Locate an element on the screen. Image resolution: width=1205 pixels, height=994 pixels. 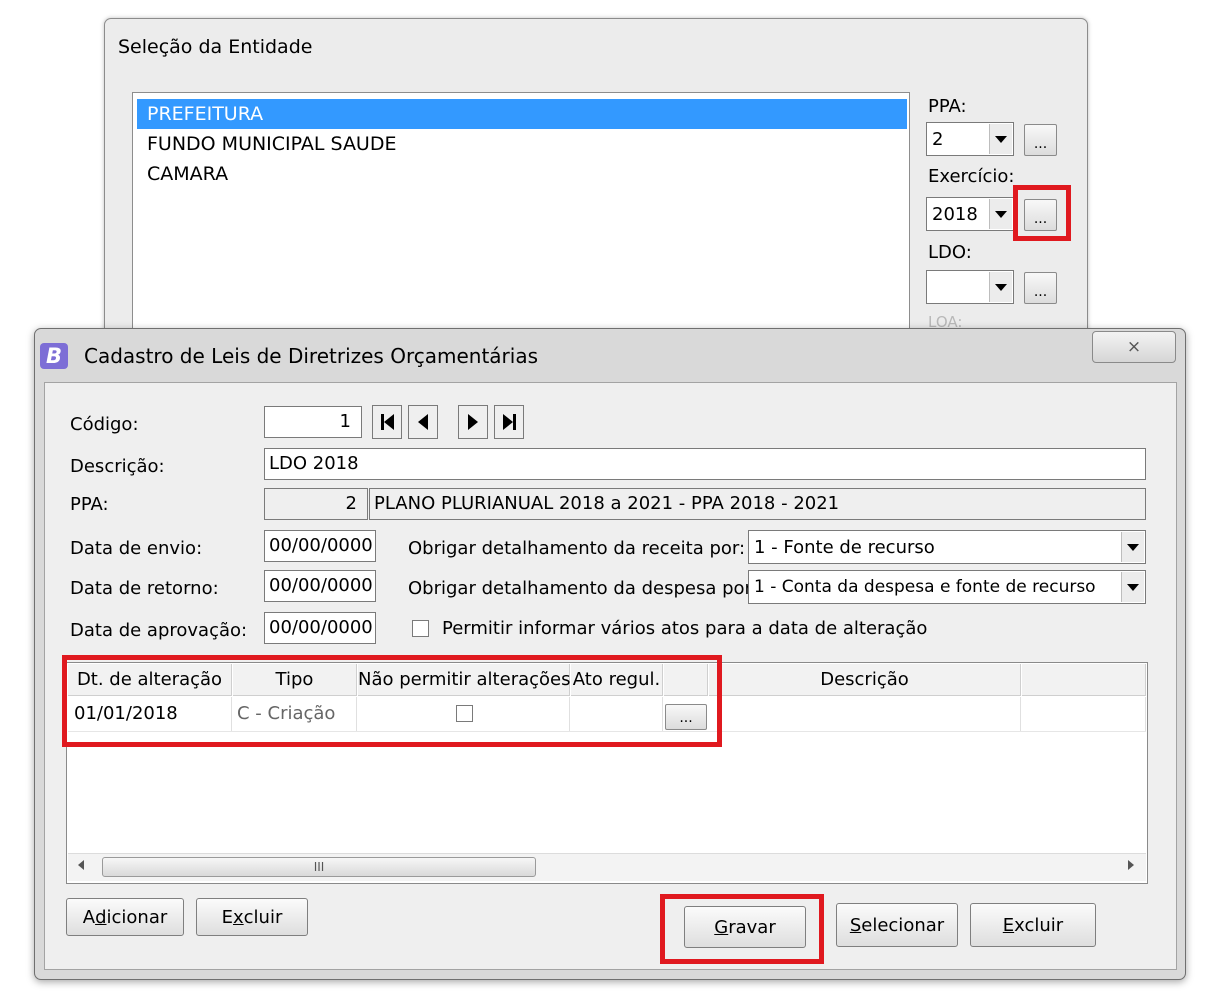
first-record-button is located at coordinates (387, 422).